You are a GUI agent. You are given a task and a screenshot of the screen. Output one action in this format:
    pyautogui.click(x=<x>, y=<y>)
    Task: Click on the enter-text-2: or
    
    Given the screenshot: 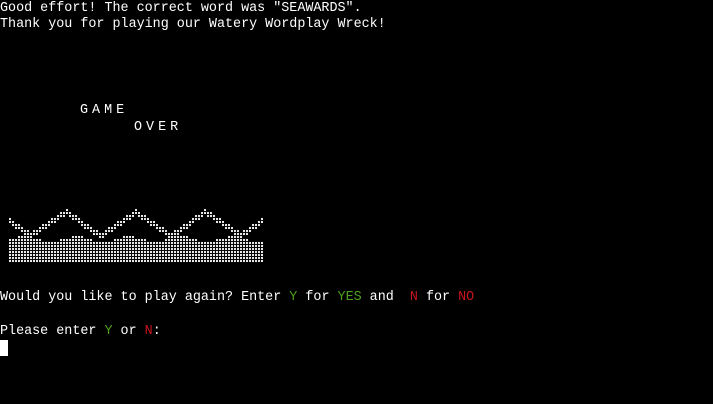 What is the action you would take?
    pyautogui.click(x=128, y=331)
    